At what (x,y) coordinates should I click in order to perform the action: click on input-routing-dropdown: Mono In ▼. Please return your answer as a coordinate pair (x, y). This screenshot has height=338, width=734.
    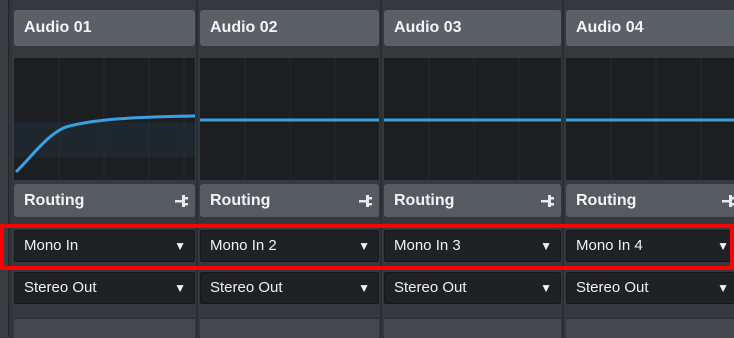
    Looking at the image, I should click on (104, 246).